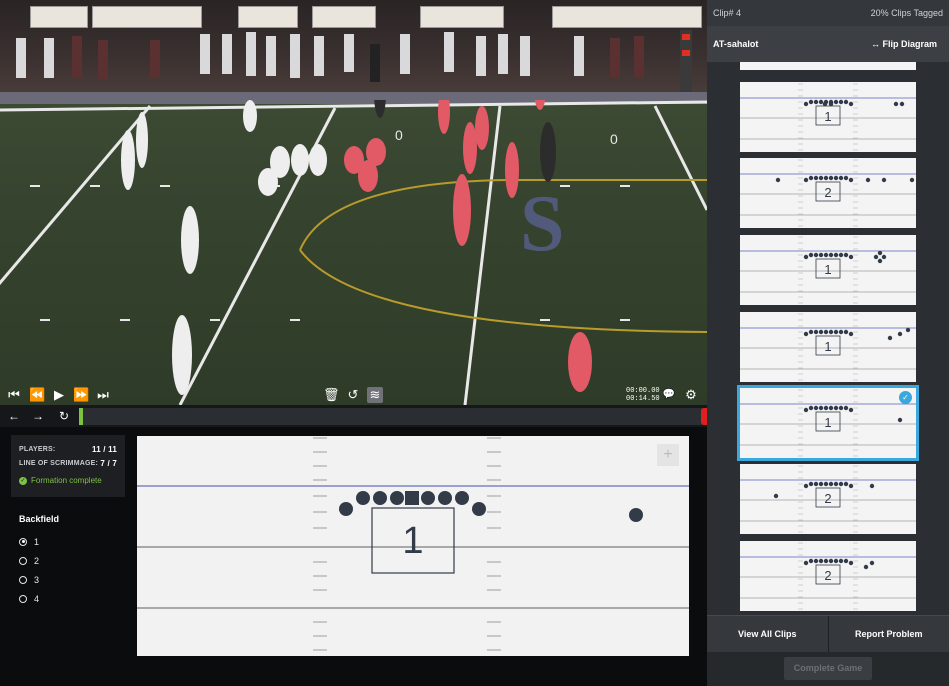 Image resolution: width=949 pixels, height=686 pixels. I want to click on time-current: 00:00.00, so click(643, 391).